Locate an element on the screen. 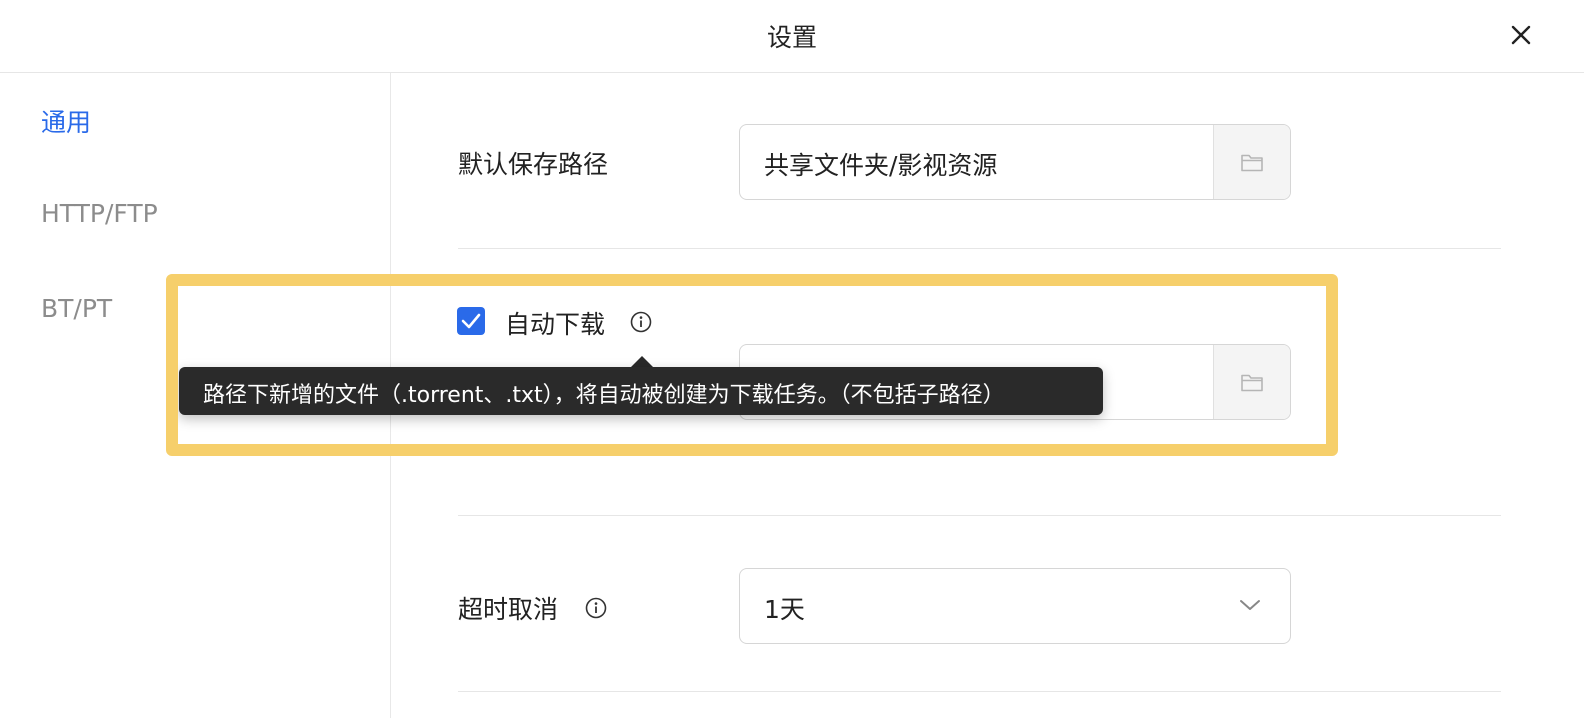 This screenshot has height=718, width=1584. sidebar-item-http-ftp: HTTP/FTP is located at coordinates (99, 213).